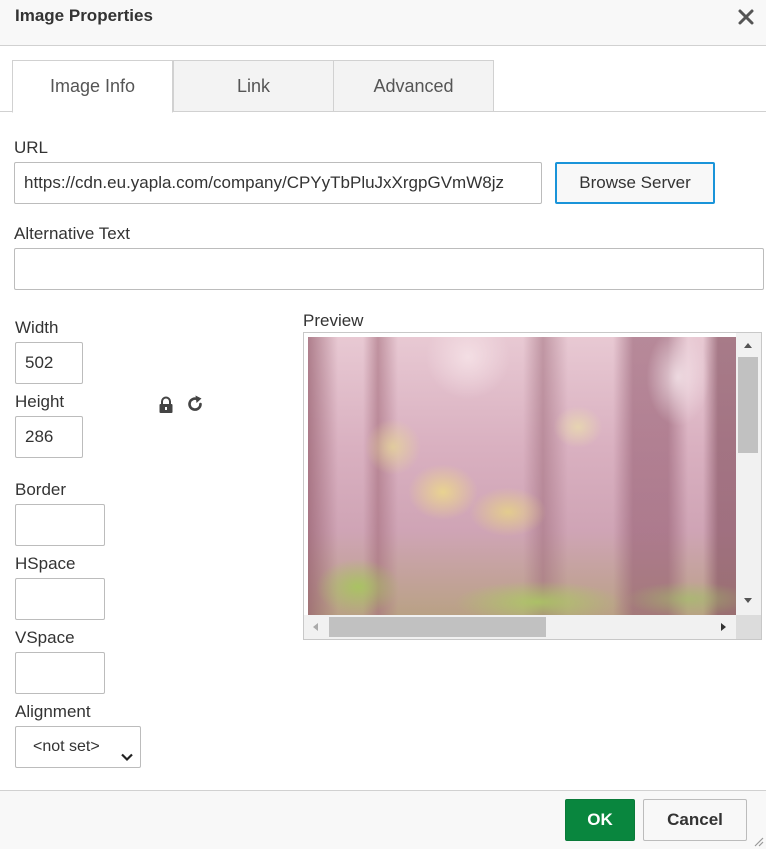 Image resolution: width=766 pixels, height=849 pixels. I want to click on alignment-label: Alignment, so click(53, 711).